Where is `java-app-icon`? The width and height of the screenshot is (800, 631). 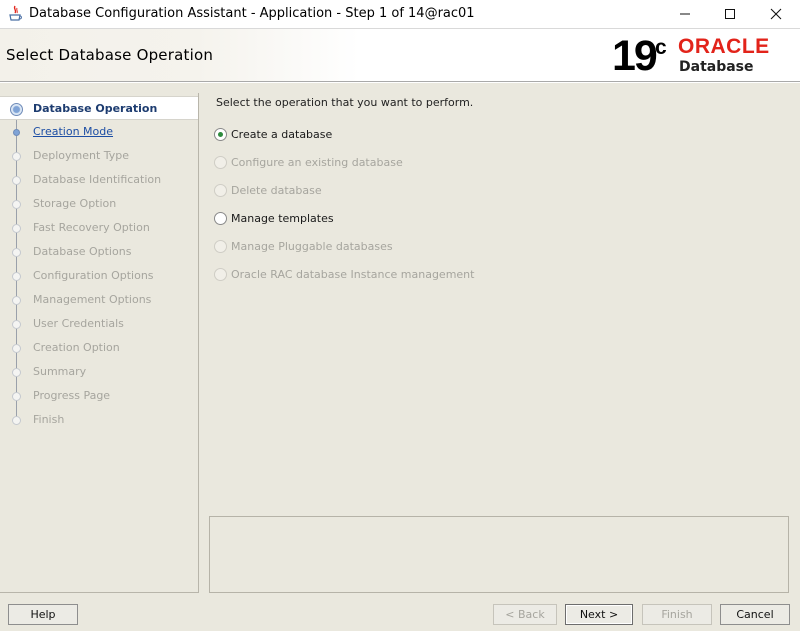
java-app-icon is located at coordinates (15, 13).